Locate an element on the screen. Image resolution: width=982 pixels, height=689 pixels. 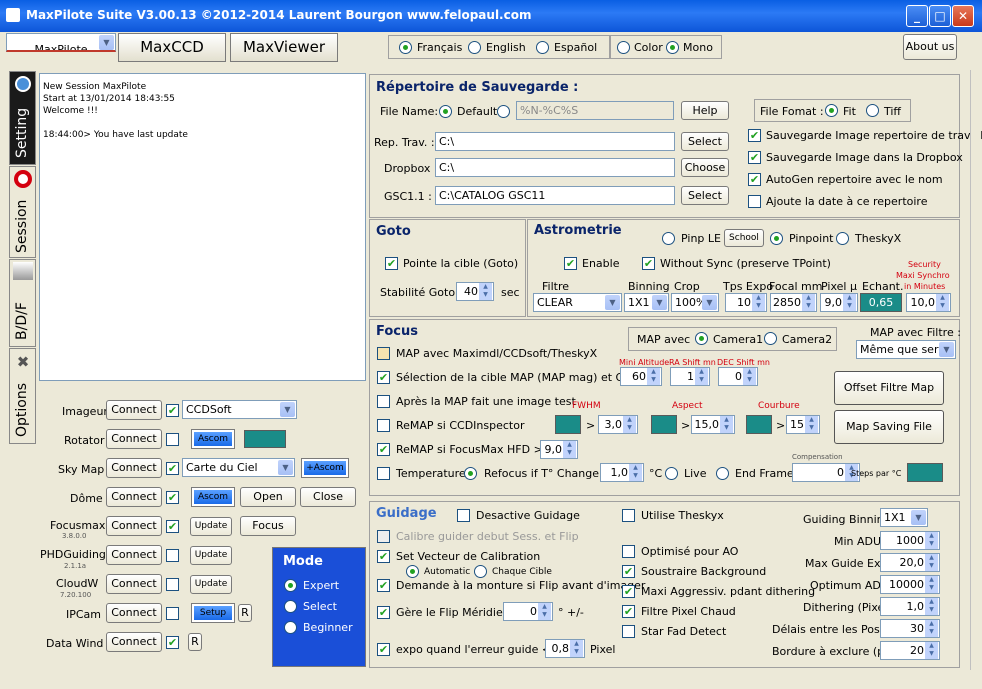
phd-checkbox is located at coordinates (172, 555).